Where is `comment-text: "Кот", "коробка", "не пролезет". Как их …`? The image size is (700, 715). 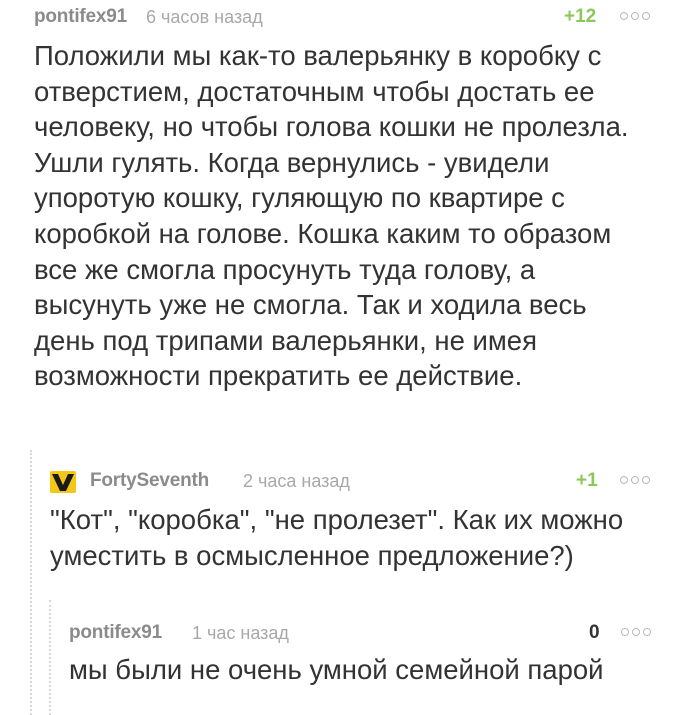
comment-text: "Кот", "коробка", "не пролезет". Как их … is located at coordinates (337, 537).